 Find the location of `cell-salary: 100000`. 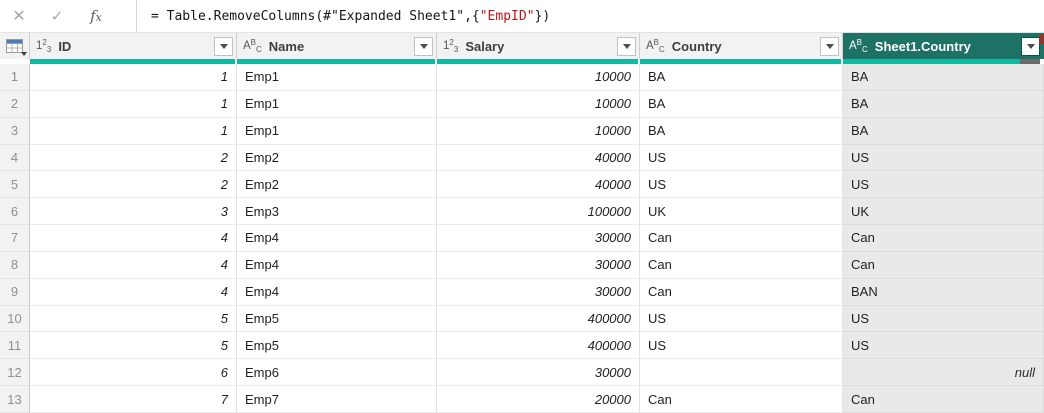

cell-salary: 100000 is located at coordinates (538, 212).